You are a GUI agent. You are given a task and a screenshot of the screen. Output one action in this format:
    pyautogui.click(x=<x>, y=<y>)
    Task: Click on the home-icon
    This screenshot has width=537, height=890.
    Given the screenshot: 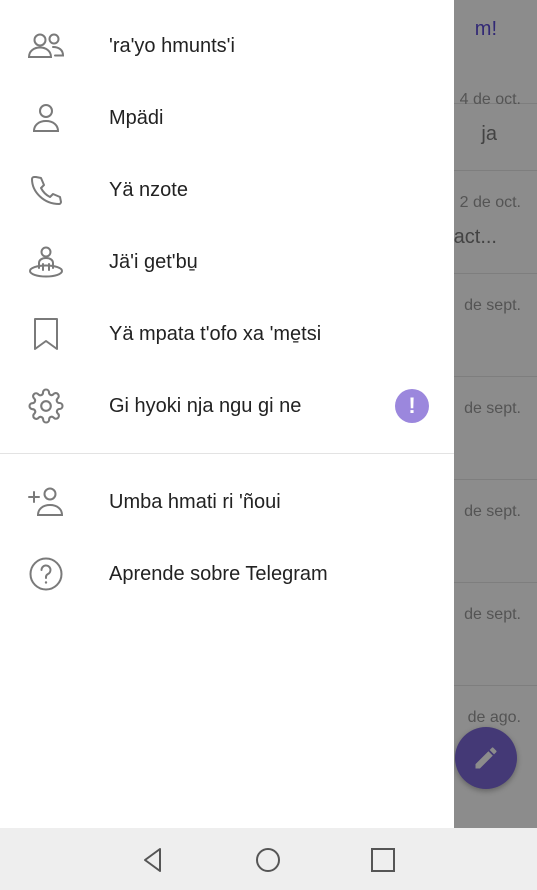 What is the action you would take?
    pyautogui.click(x=268, y=860)
    